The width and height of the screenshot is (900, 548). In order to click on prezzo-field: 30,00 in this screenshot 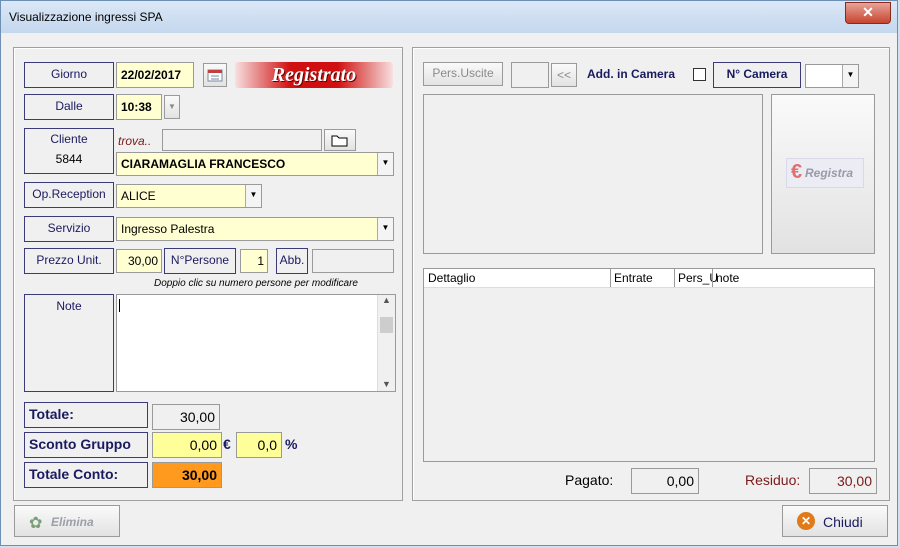, I will do `click(139, 261)`.